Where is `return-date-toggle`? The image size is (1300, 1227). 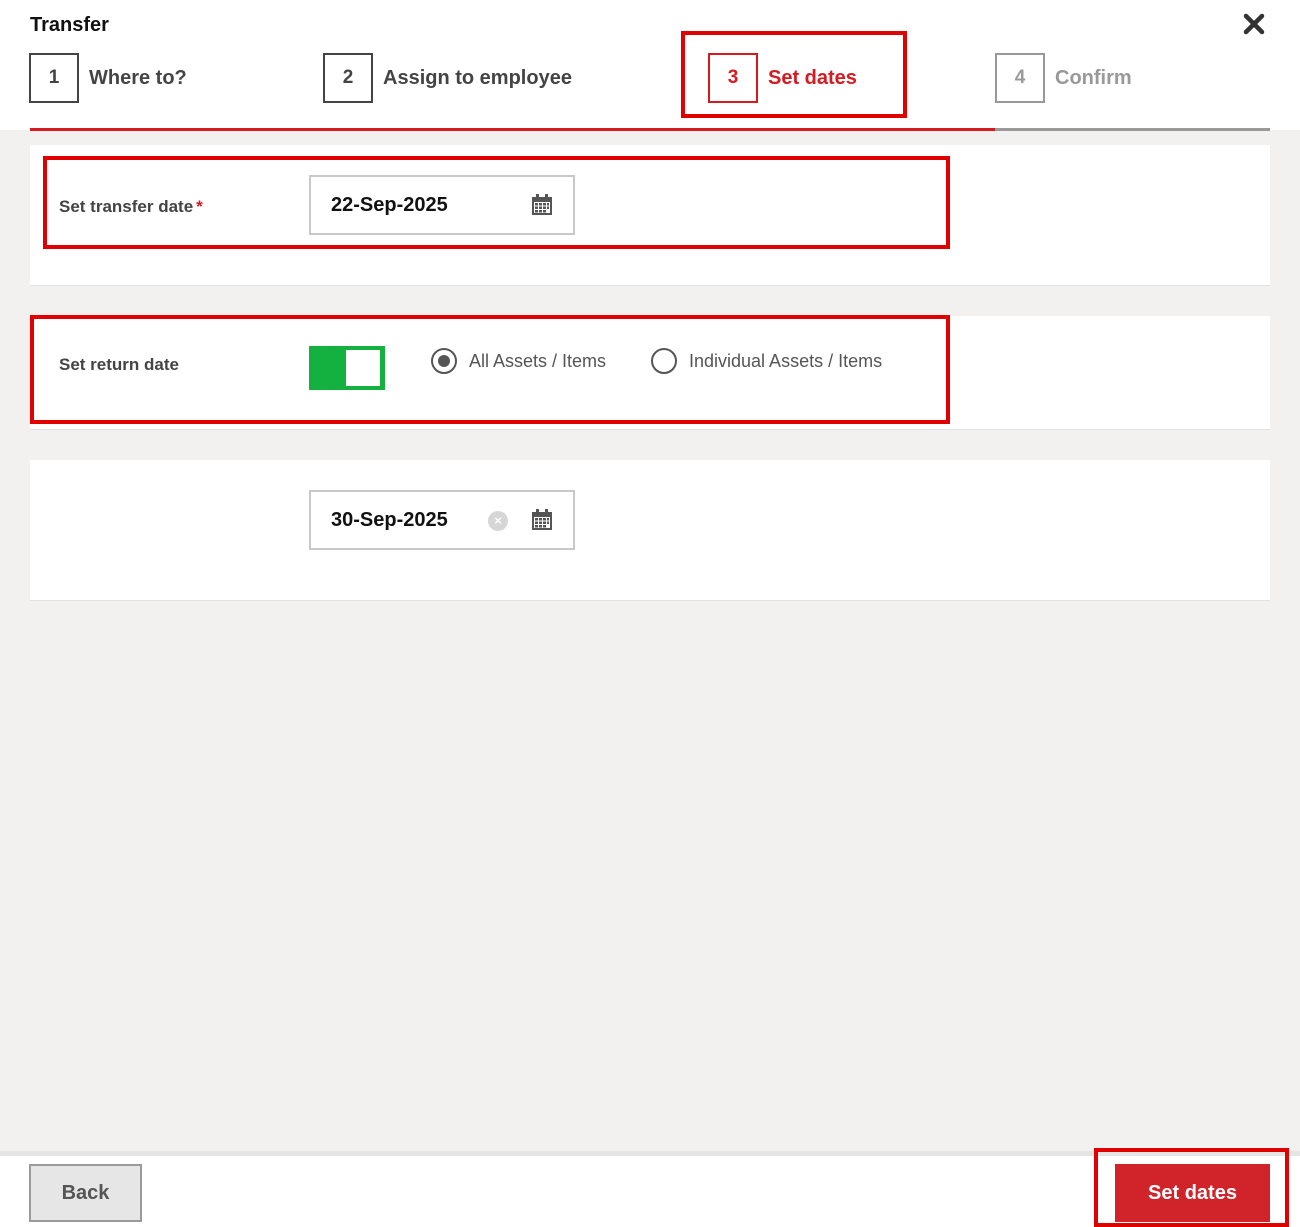
return-date-toggle is located at coordinates (347, 368).